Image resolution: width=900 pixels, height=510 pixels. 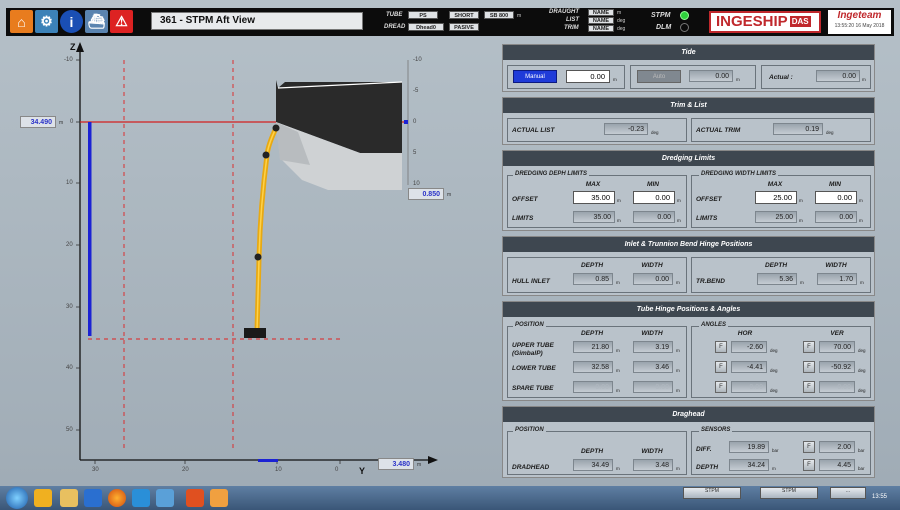 I want to click on vlc-cone-icon, so click(x=219, y=498).